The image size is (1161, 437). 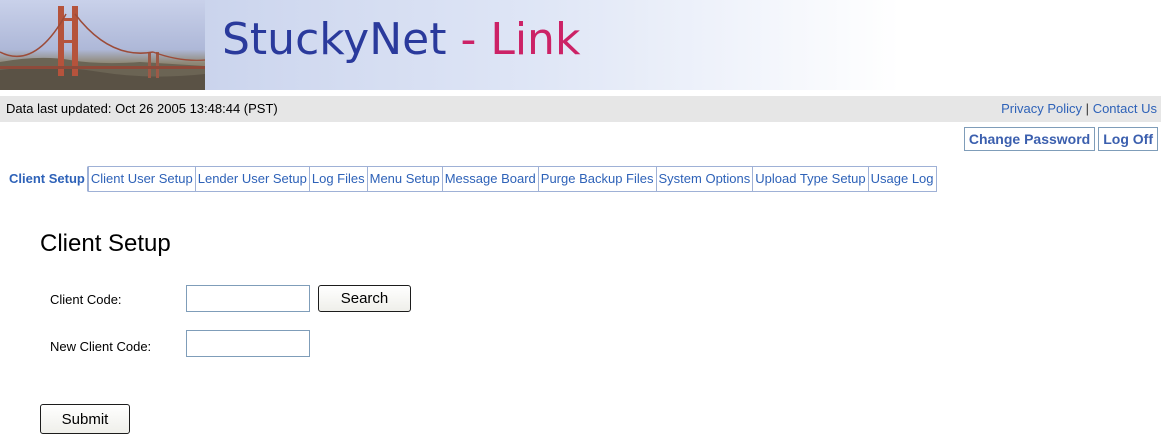 What do you see at coordinates (1029, 139) in the screenshot?
I see `change-password-button: Change Password` at bounding box center [1029, 139].